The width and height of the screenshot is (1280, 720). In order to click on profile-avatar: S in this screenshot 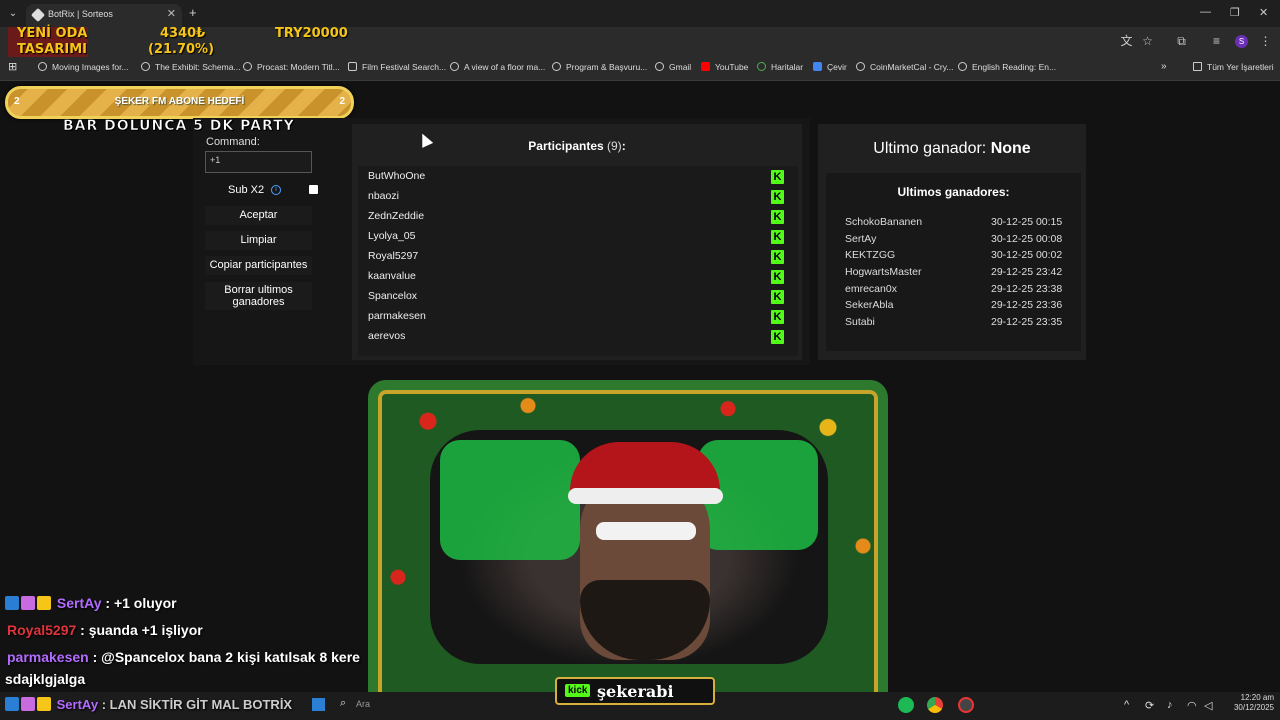, I will do `click(1241, 41)`.